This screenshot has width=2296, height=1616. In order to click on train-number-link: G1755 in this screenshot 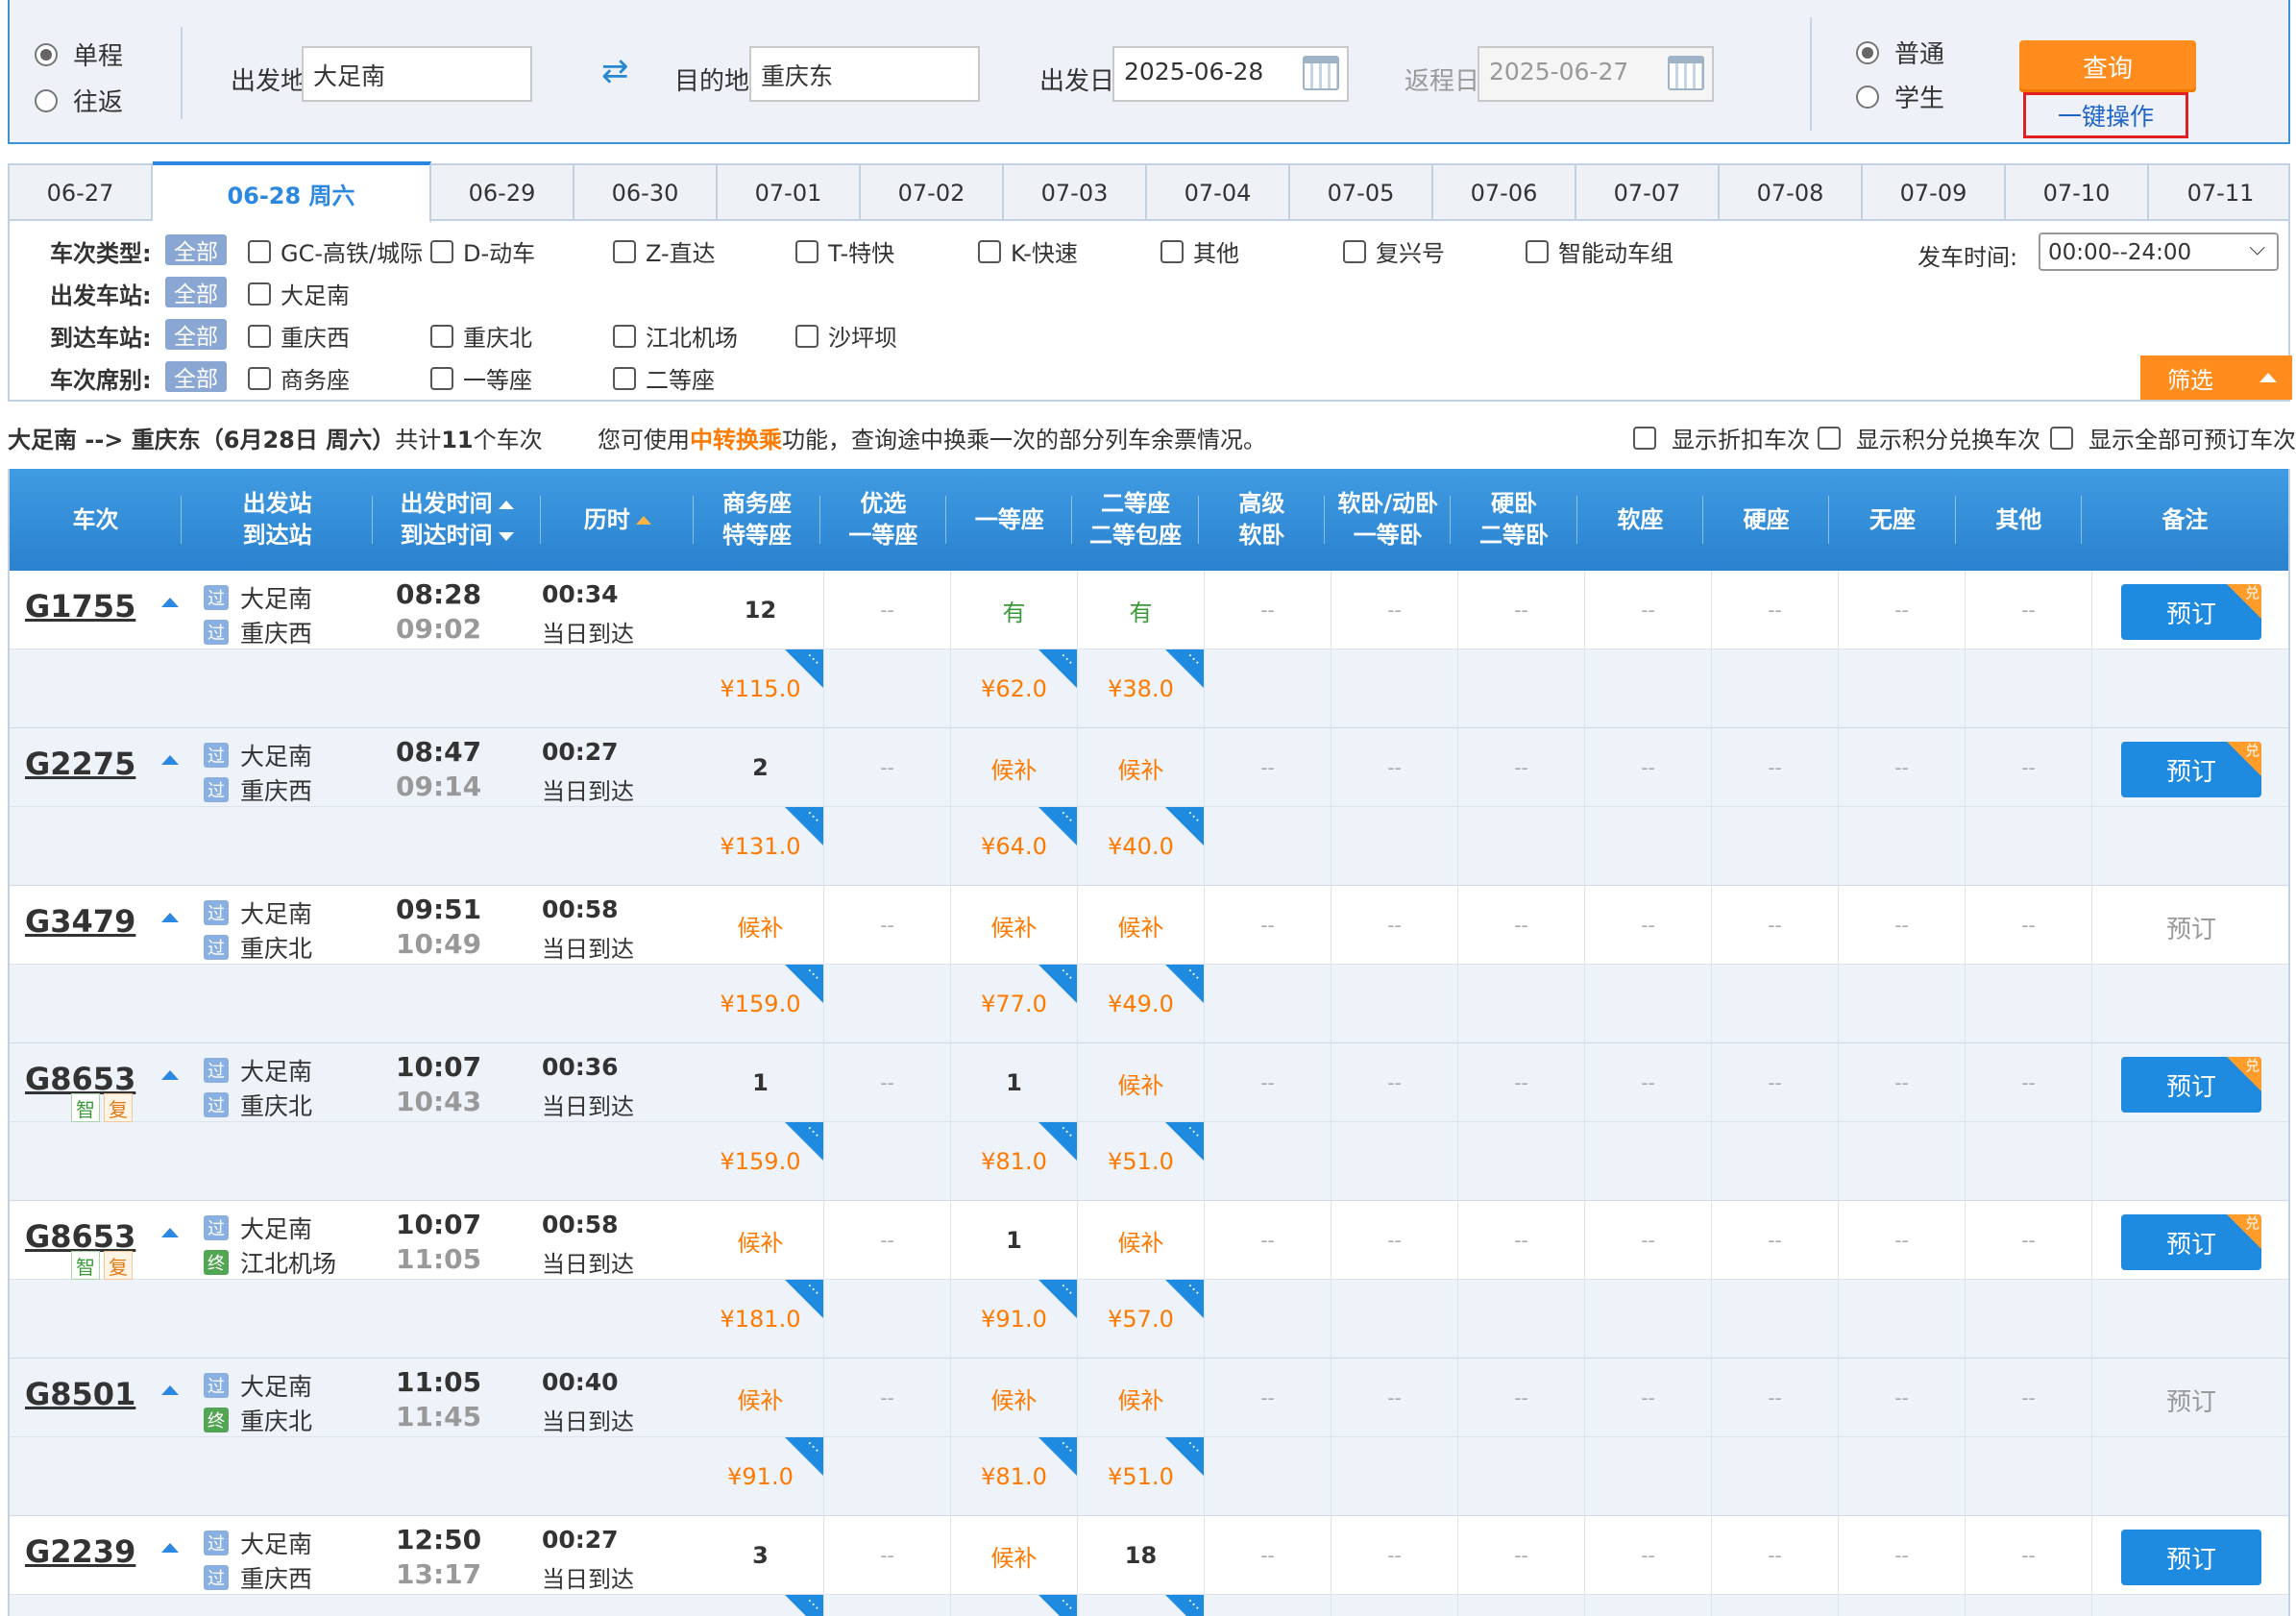, I will do `click(80, 606)`.